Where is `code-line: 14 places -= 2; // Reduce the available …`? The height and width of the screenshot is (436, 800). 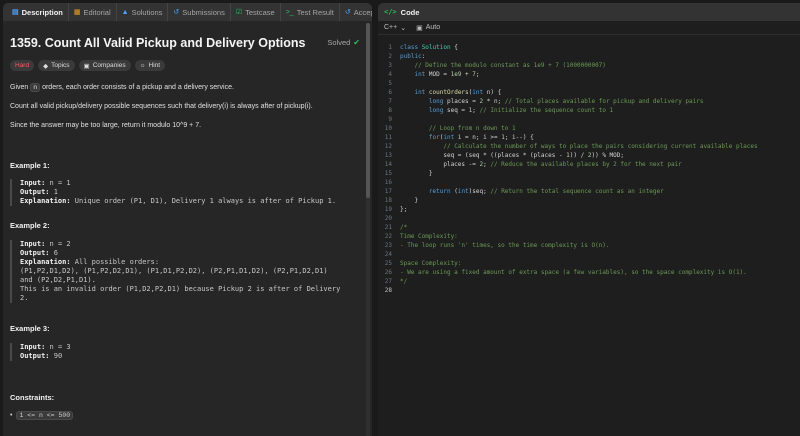
code-line: 14 places -= 2; // Reduce the available … is located at coordinates (589, 164).